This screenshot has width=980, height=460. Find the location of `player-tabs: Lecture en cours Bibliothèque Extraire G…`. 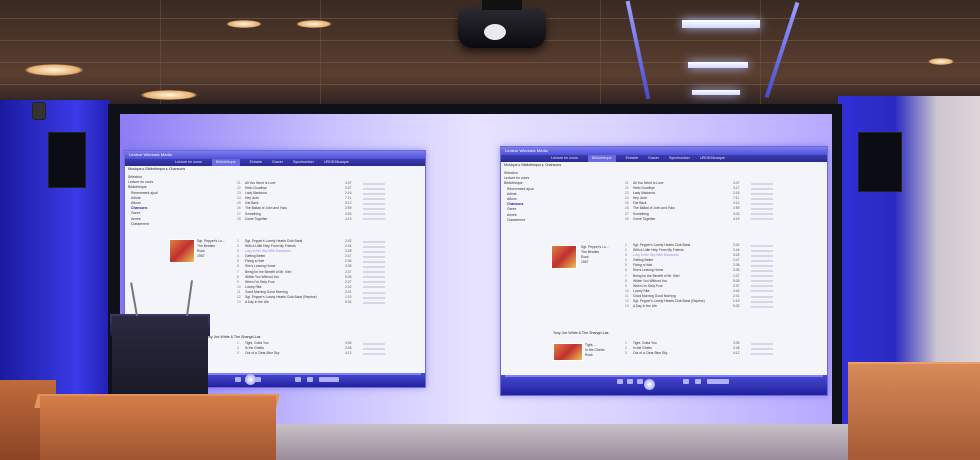

player-tabs: Lecture en cours Bibliothèque Extraire G… is located at coordinates (664, 158).